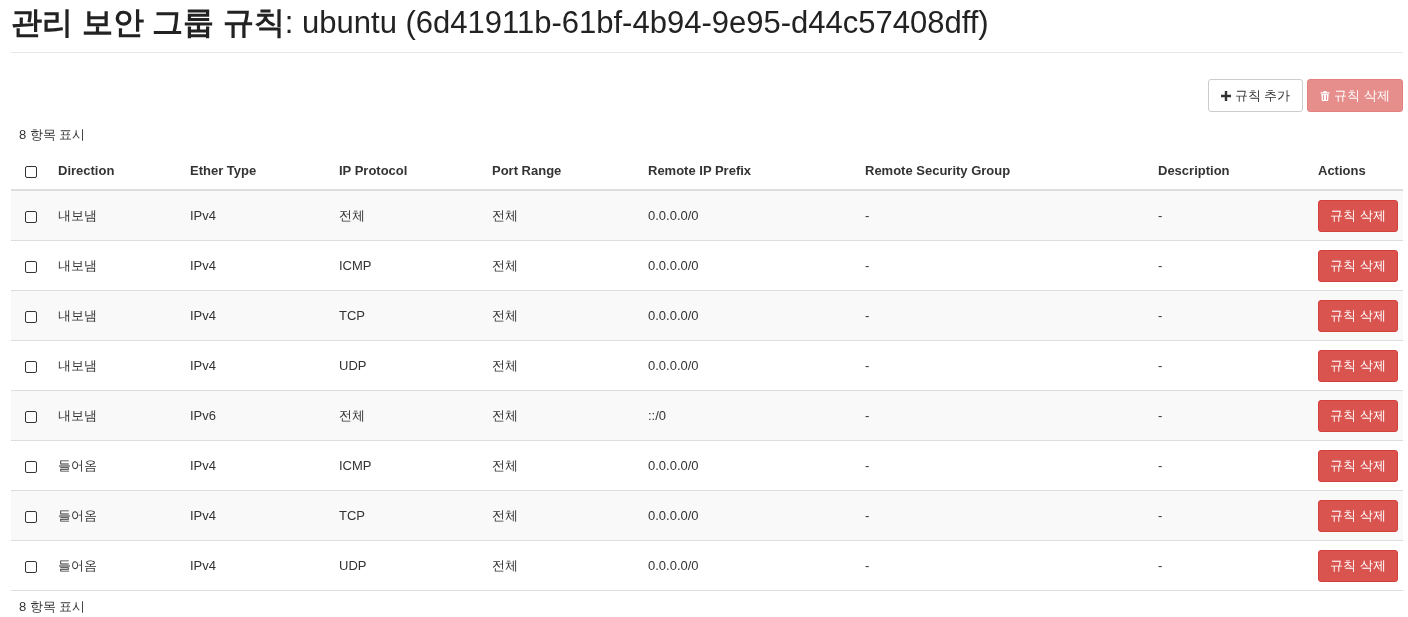  Describe the element at coordinates (30, 171) in the screenshot. I see `select-all-checkbox` at that location.